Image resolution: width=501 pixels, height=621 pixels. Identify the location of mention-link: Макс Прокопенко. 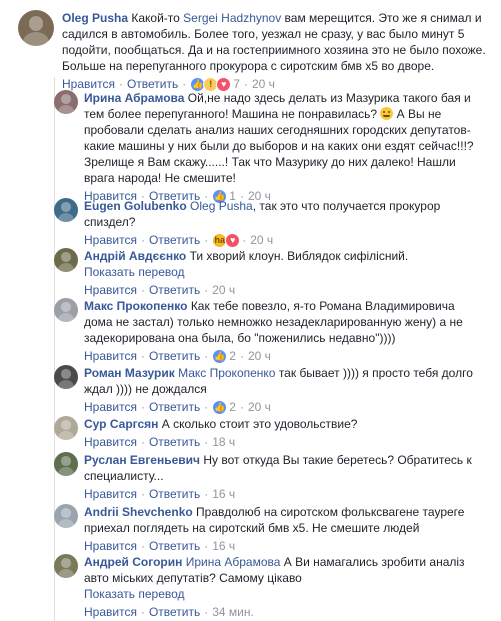
(226, 373).